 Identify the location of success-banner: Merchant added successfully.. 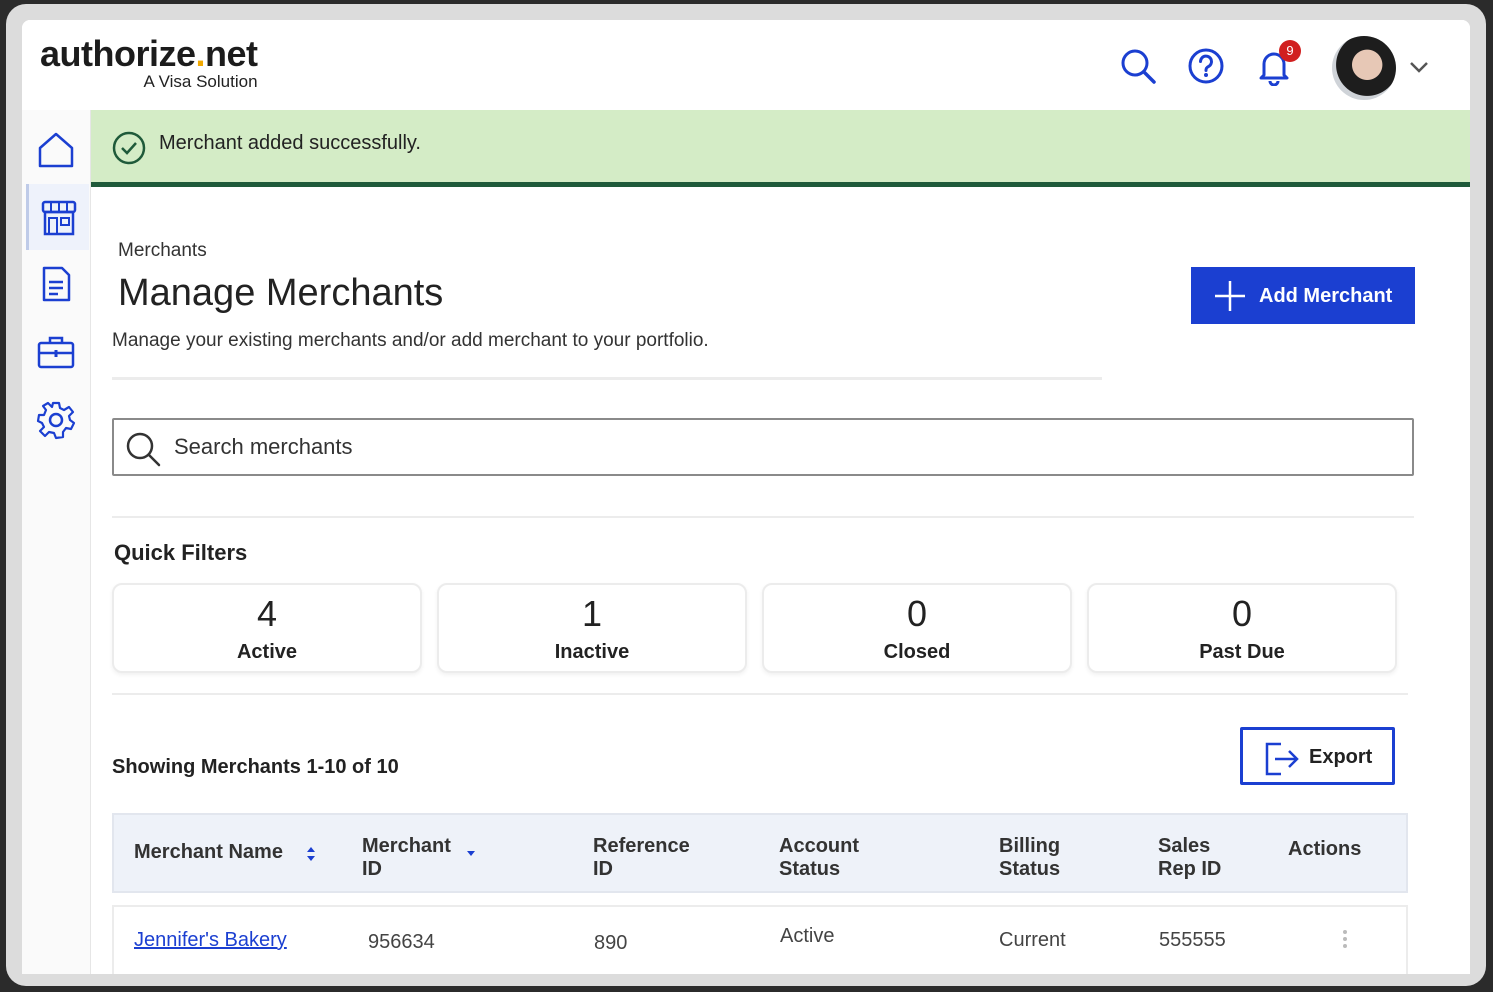
(780, 148).